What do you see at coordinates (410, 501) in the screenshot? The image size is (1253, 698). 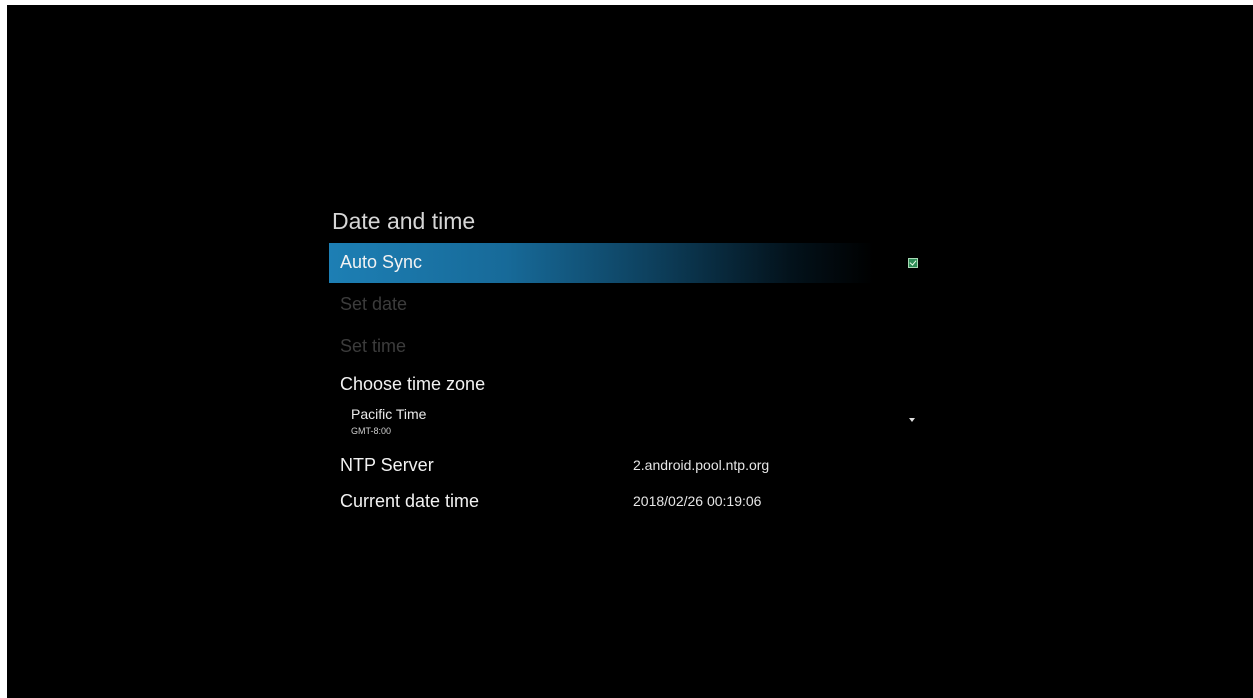 I see `current-date-time-label: Current date time` at bounding box center [410, 501].